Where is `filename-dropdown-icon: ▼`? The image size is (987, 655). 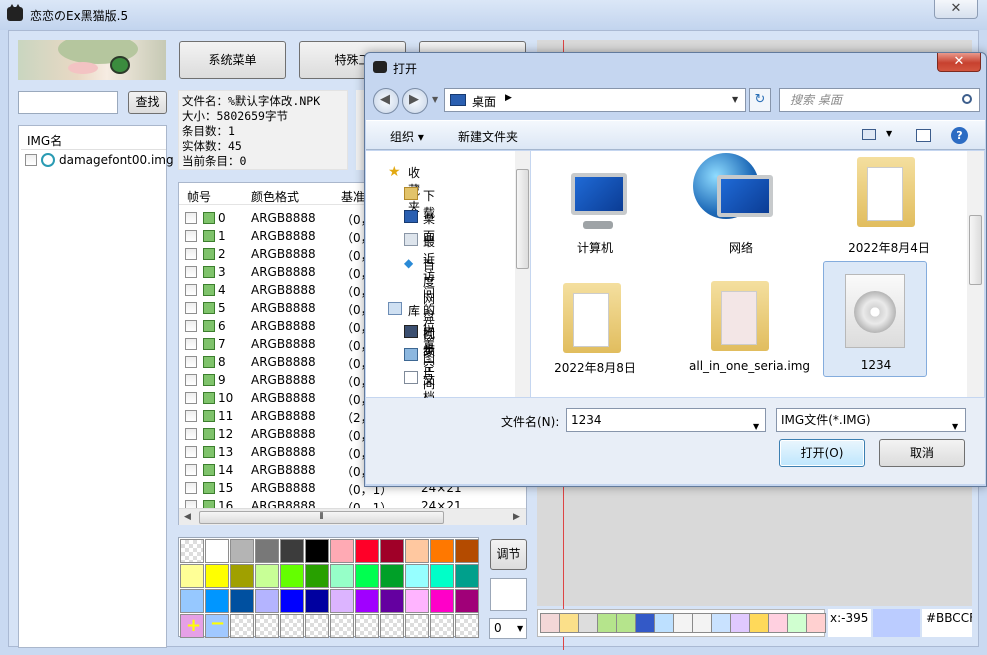
filename-dropdown-icon: ▼ is located at coordinates (756, 427).